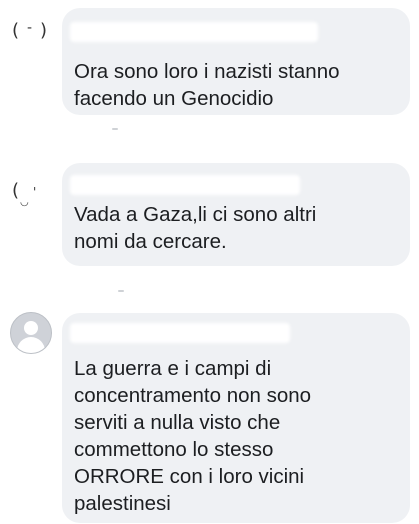 This screenshot has height=524, width=419. I want to click on avatar-shoulders, so click(31, 345).